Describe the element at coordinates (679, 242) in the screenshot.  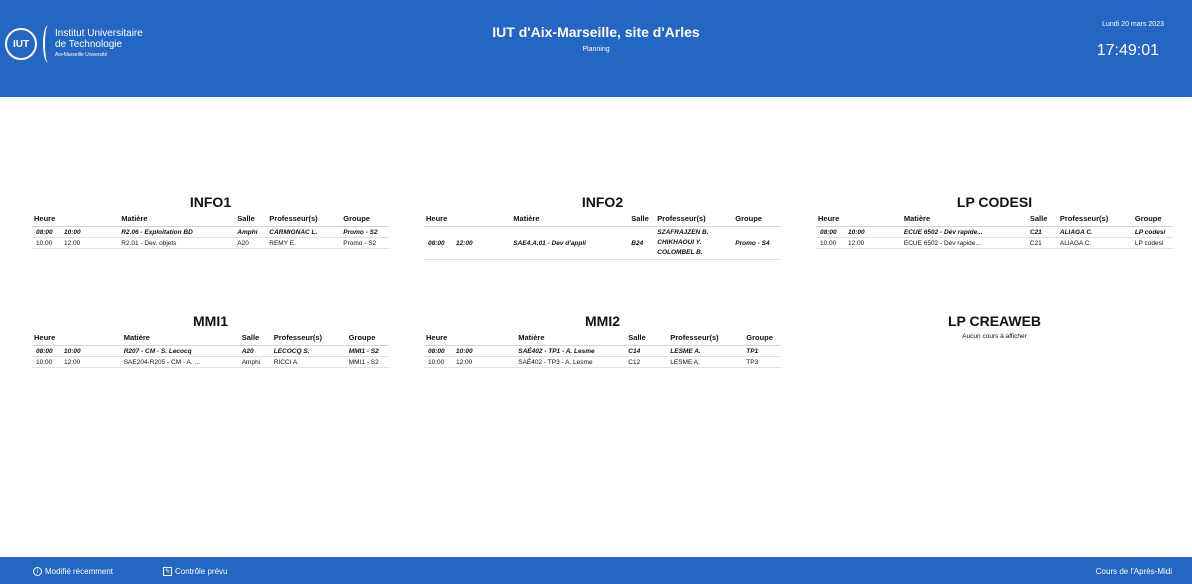
I see `prof-name: CHIKHAOUI Y.` at that location.